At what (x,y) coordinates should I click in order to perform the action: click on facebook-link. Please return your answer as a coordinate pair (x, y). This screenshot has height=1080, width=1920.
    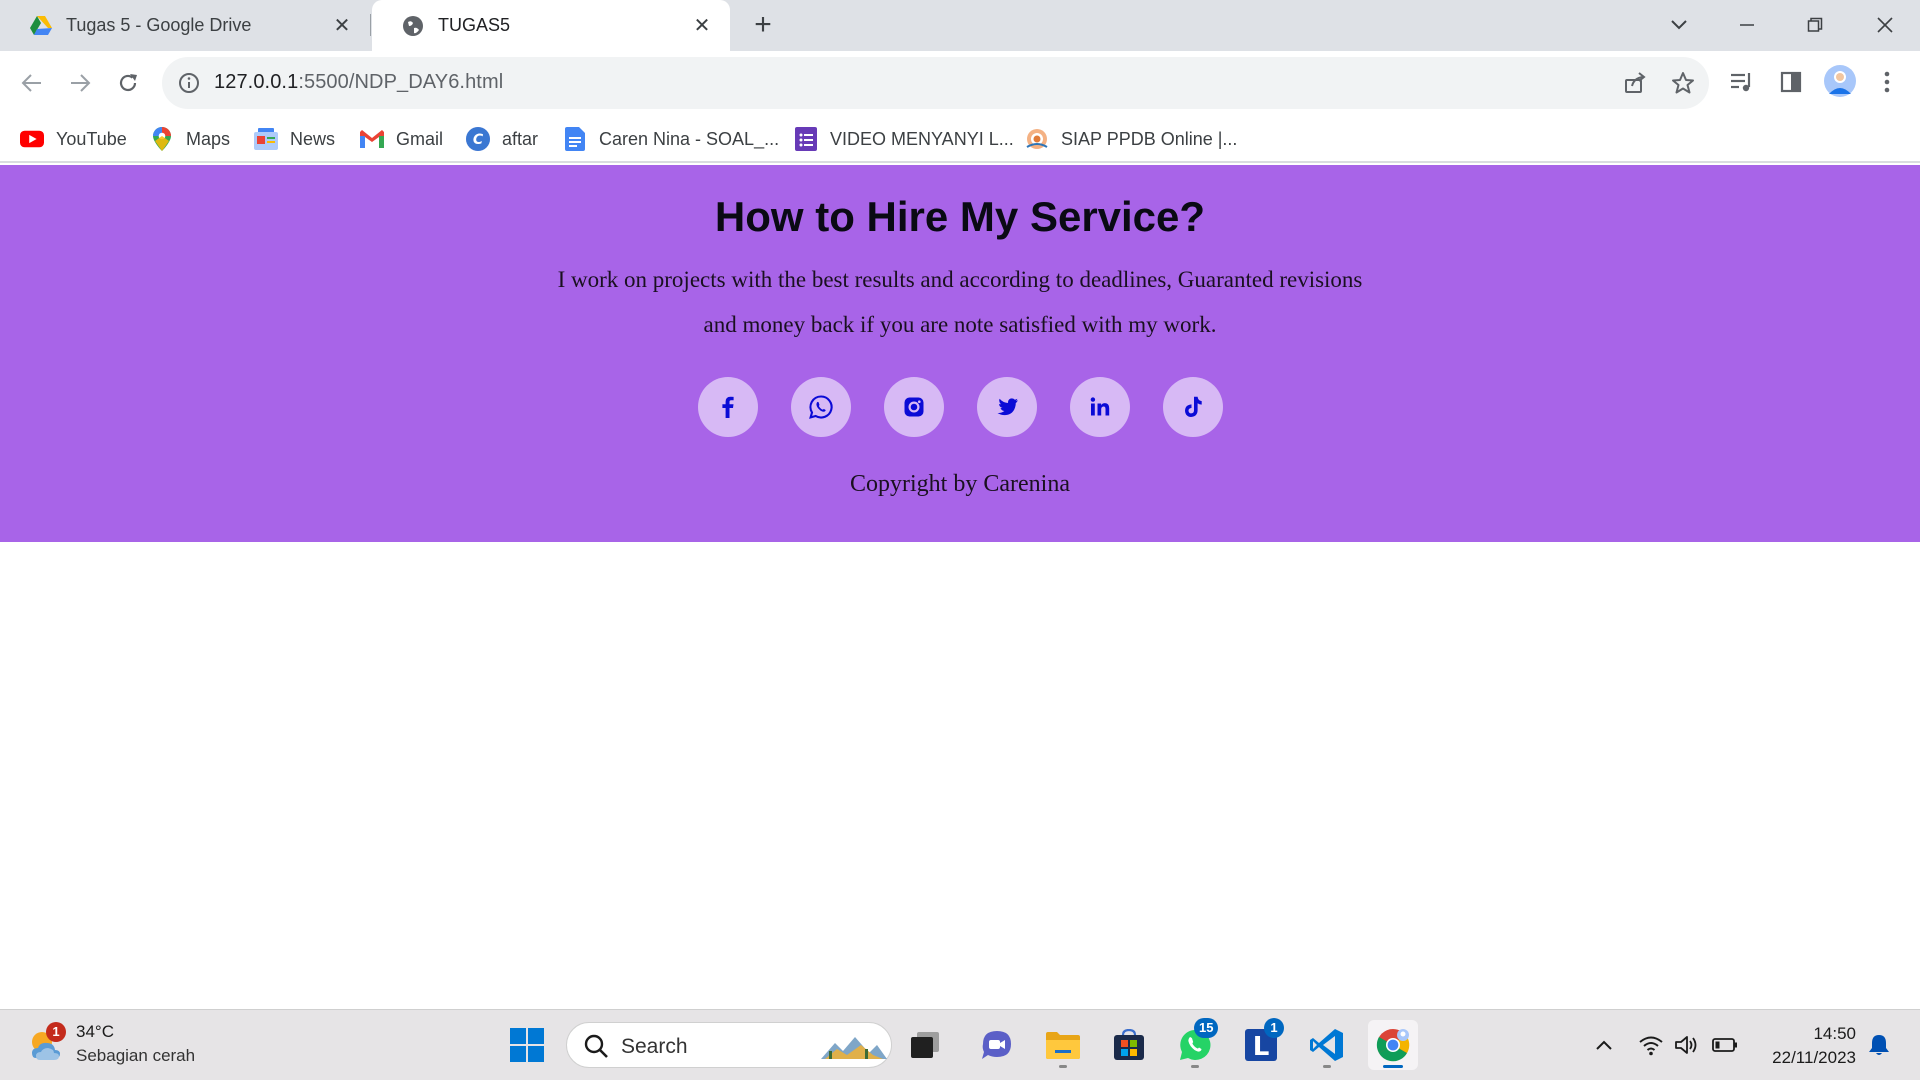
    Looking at the image, I should click on (728, 407).